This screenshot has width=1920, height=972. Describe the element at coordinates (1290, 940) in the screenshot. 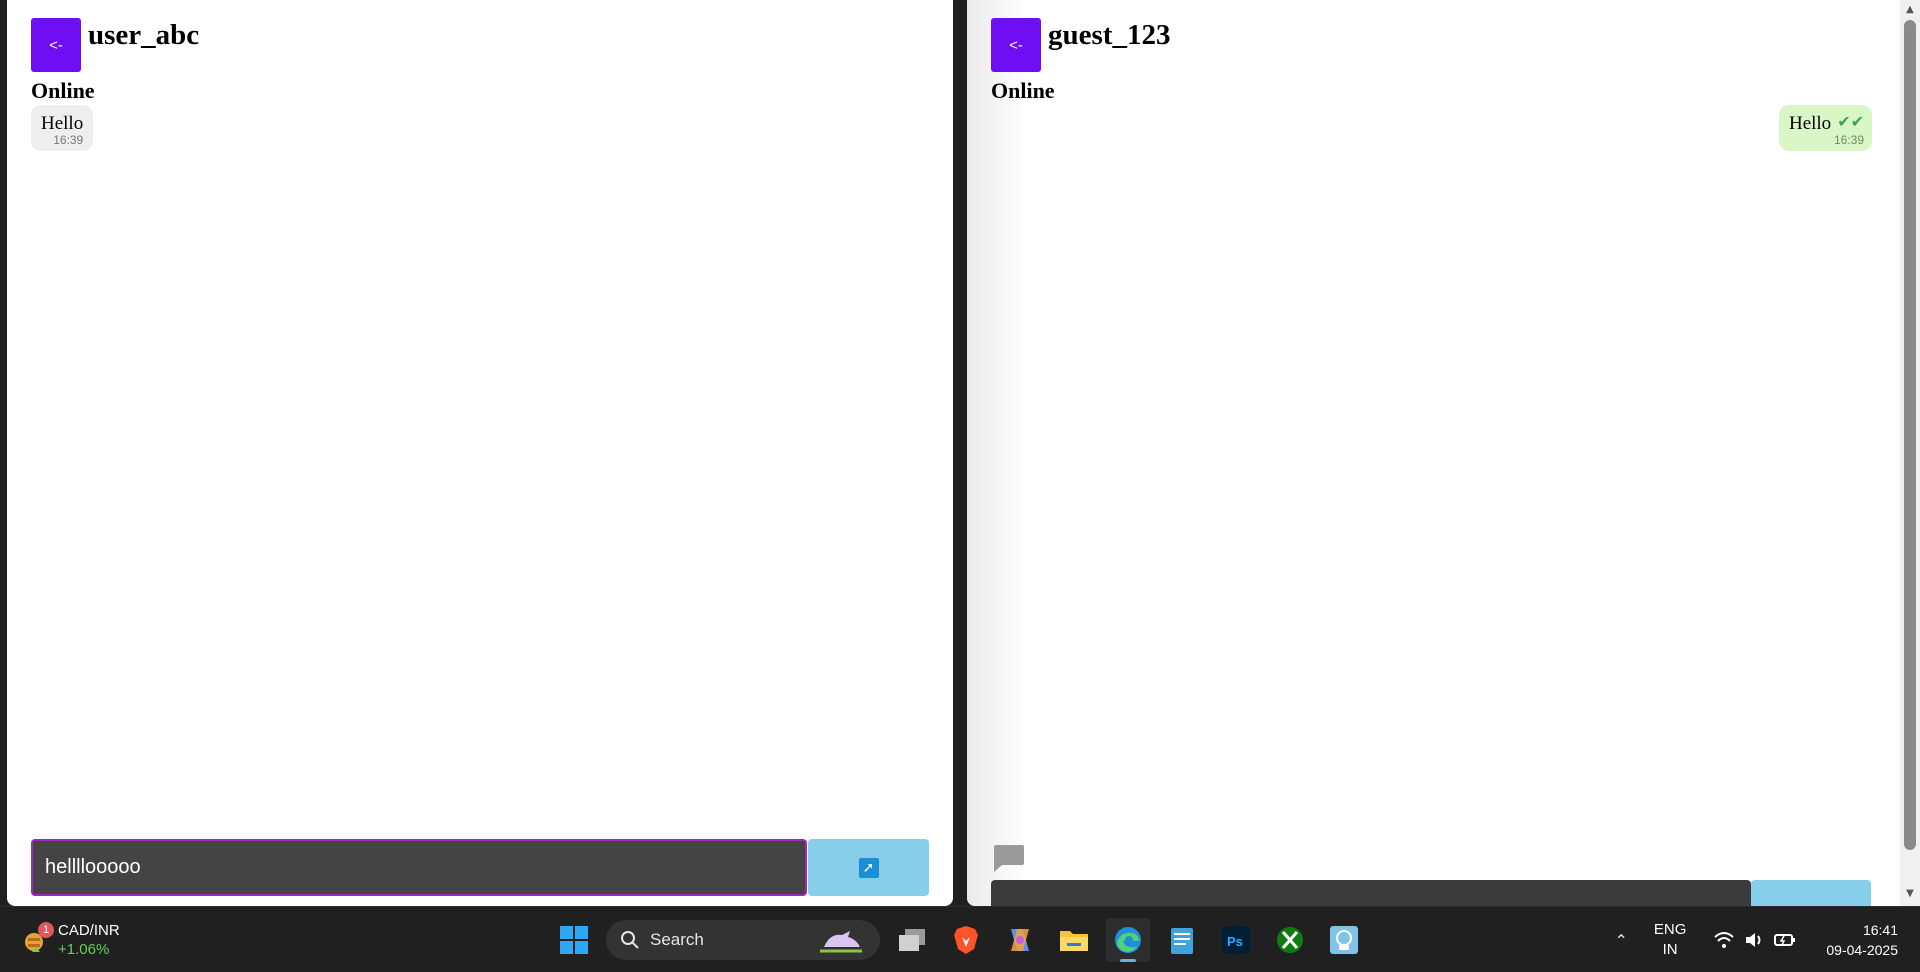

I see `xbox-icon` at that location.